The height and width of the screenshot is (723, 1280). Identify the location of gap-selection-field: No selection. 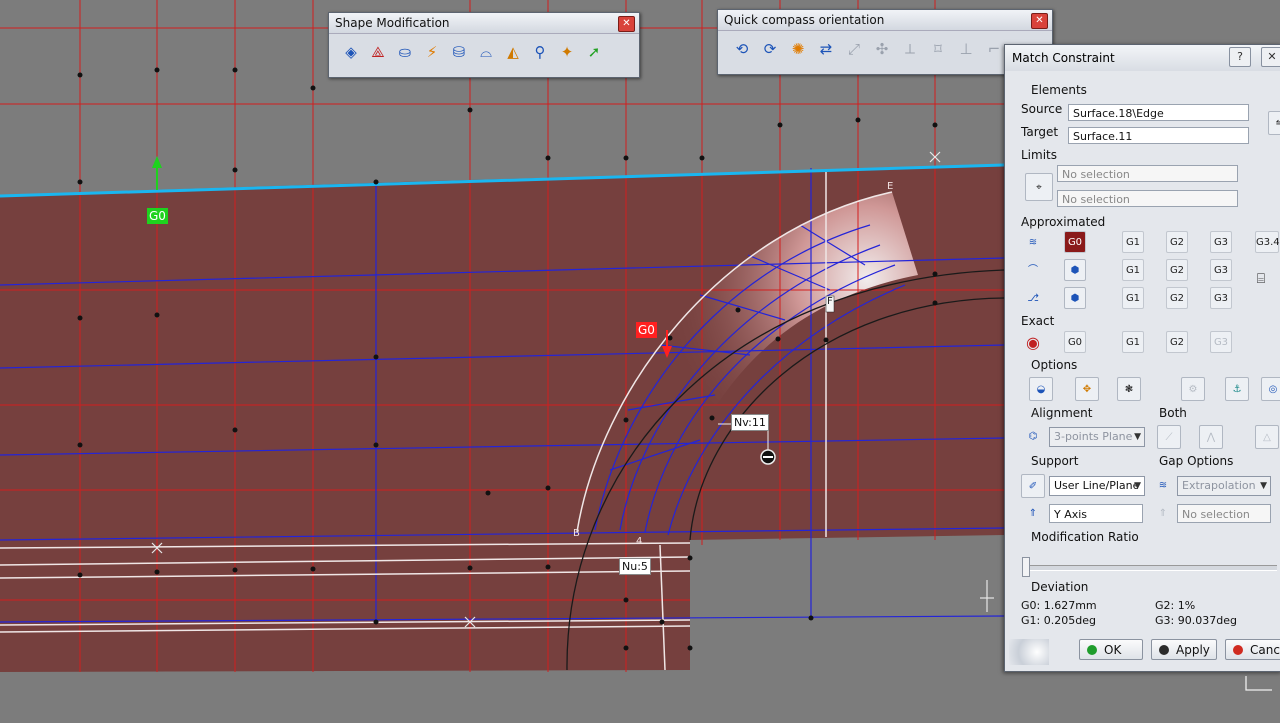
(1224, 513).